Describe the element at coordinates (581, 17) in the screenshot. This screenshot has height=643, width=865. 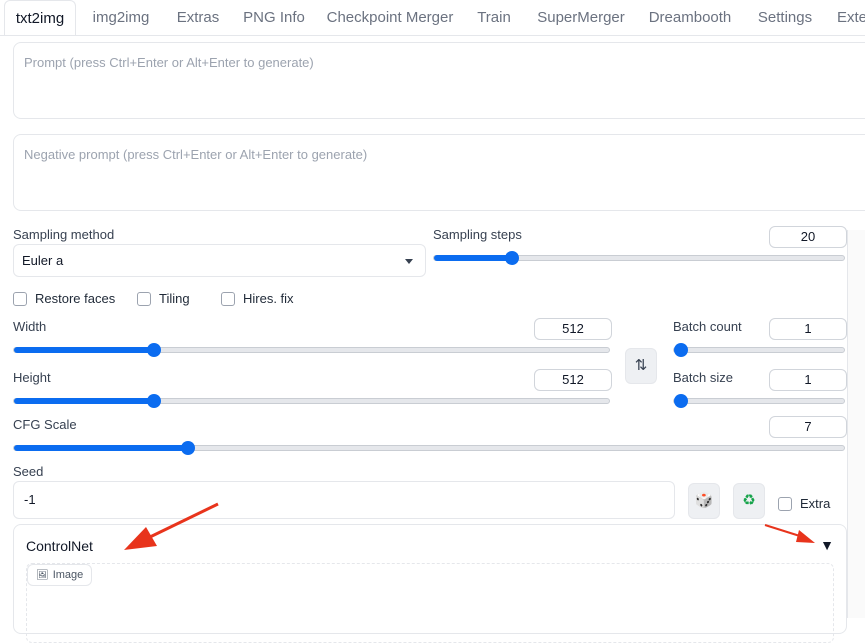
I see `tab-supermerger: SuperMerger` at that location.